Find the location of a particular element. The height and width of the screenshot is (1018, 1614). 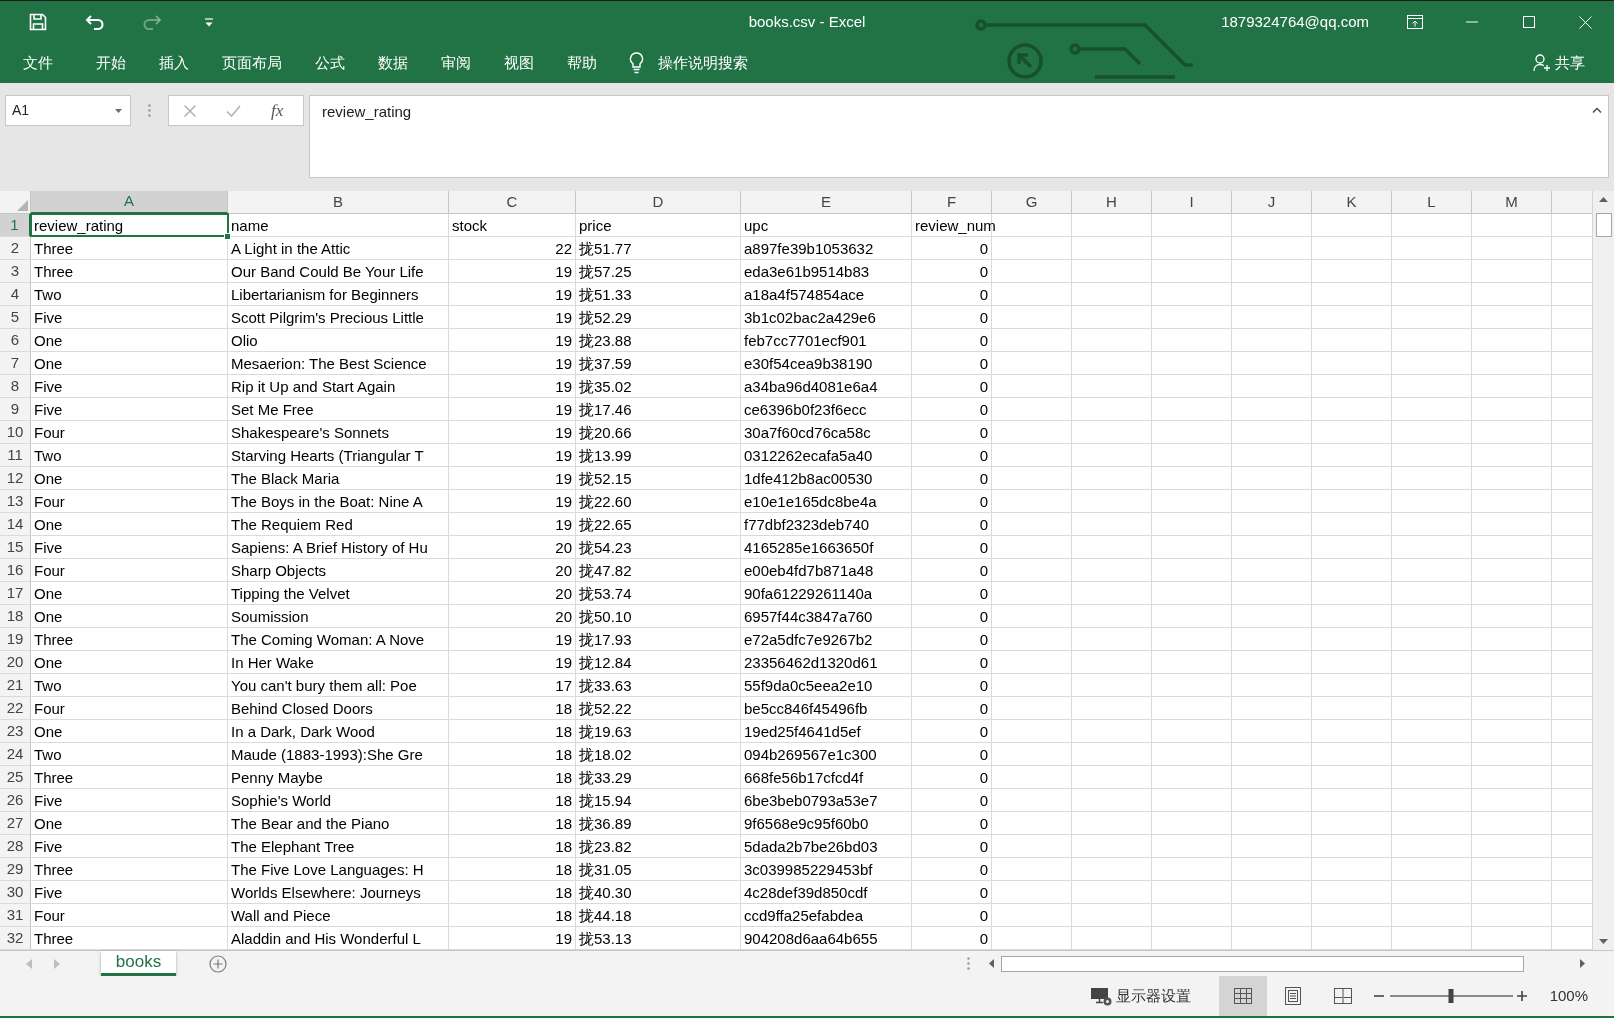

ribbon-tab: 帮助 is located at coordinates (581, 63).